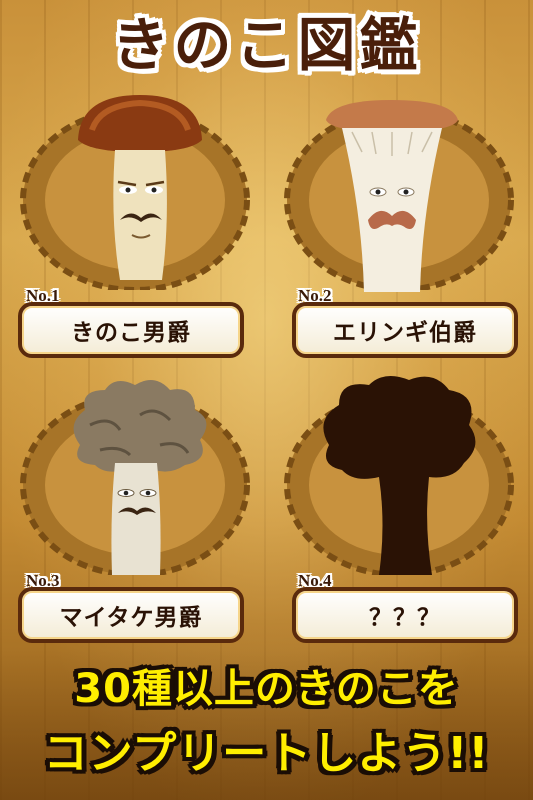 The height and width of the screenshot is (800, 533). Describe the element at coordinates (131, 615) in the screenshot. I see `card-name: マイタケ男爵` at that location.